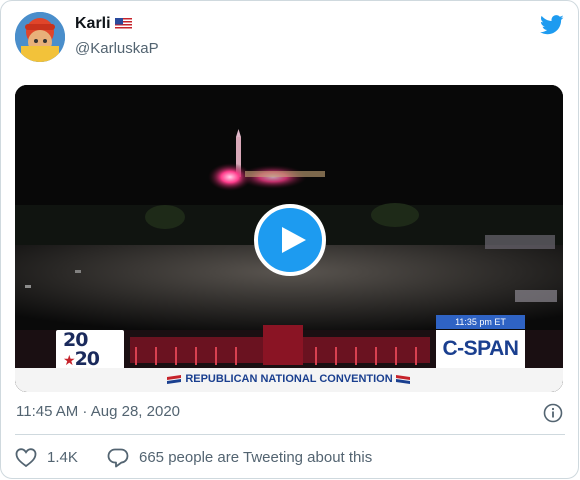 Image resolution: width=580 pixels, height=480 pixels. What do you see at coordinates (118, 458) in the screenshot?
I see `speech-bubble-icon` at bounding box center [118, 458].